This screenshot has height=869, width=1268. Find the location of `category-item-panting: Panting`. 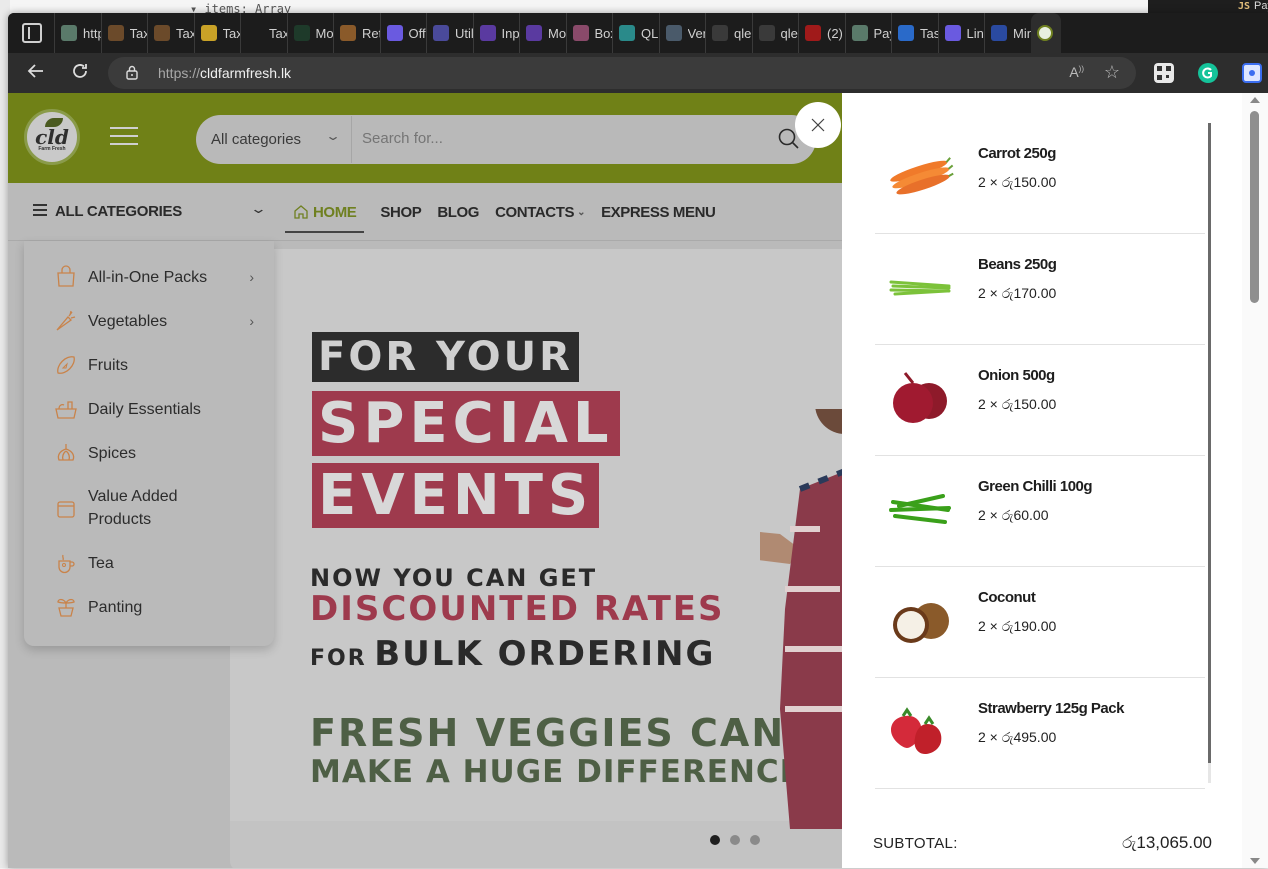

category-item-panting: Panting is located at coordinates (154, 607).